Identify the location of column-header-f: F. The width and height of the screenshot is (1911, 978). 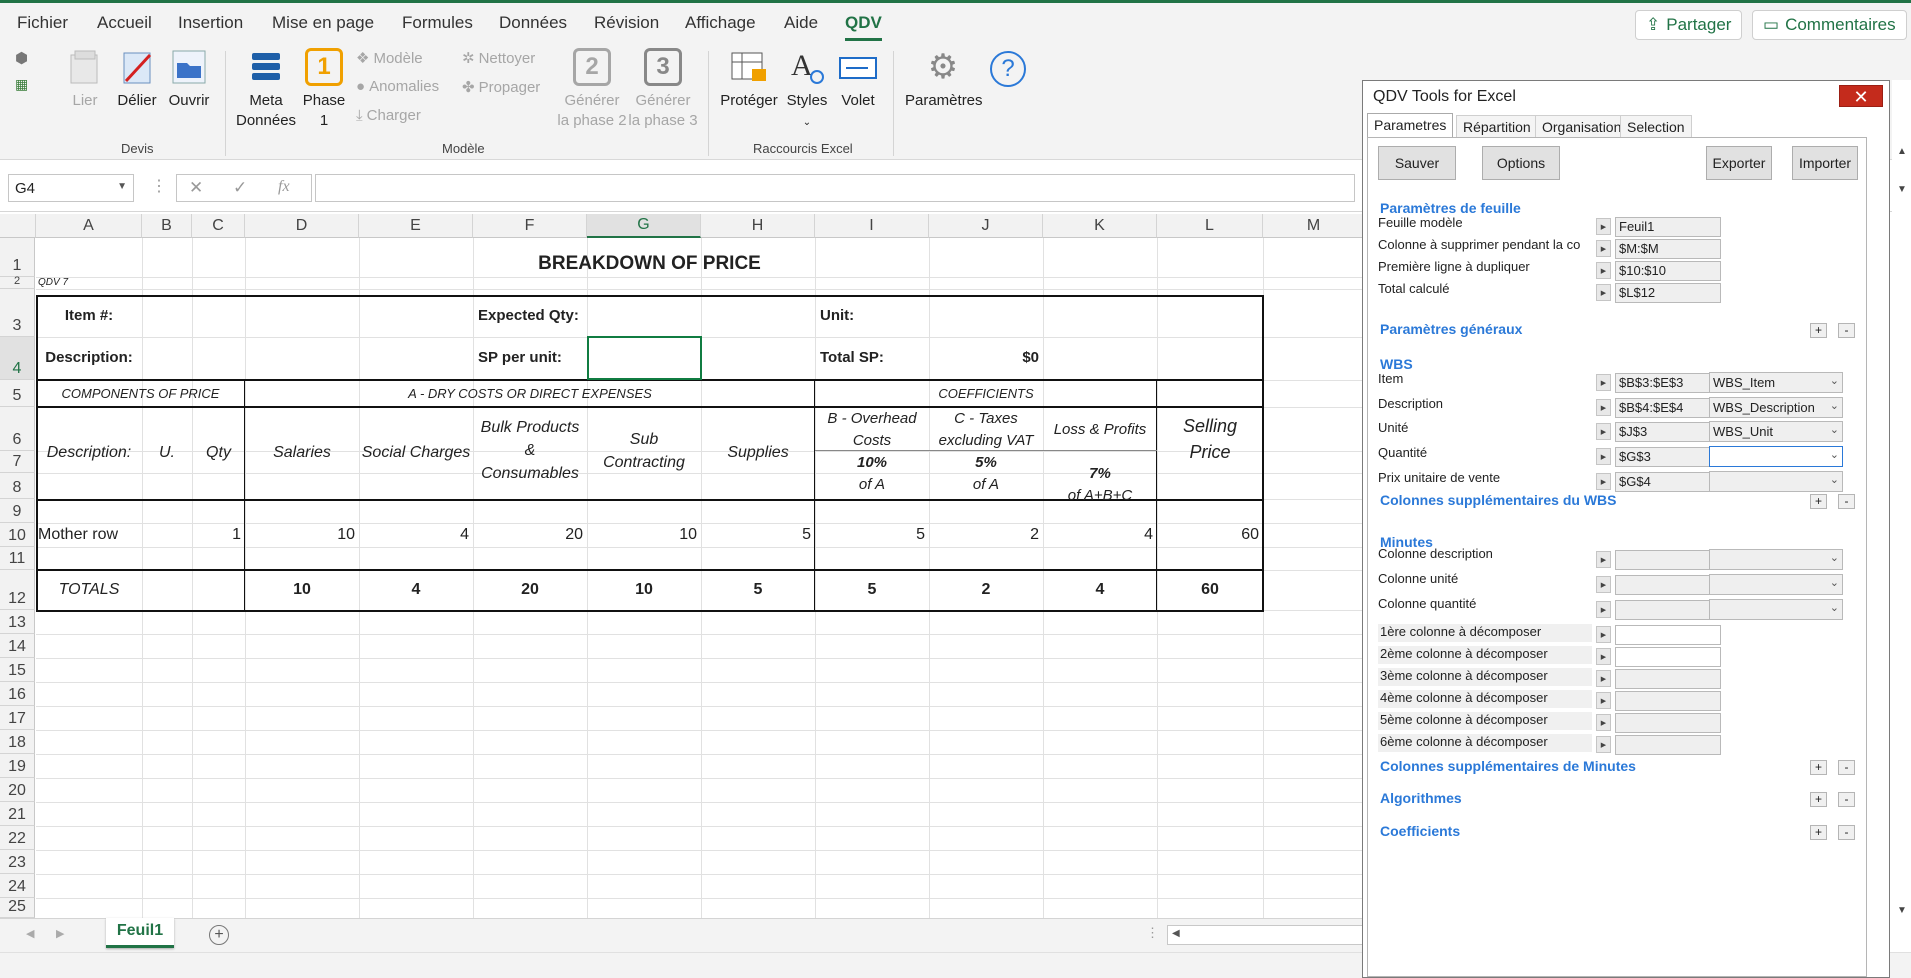
(530, 226).